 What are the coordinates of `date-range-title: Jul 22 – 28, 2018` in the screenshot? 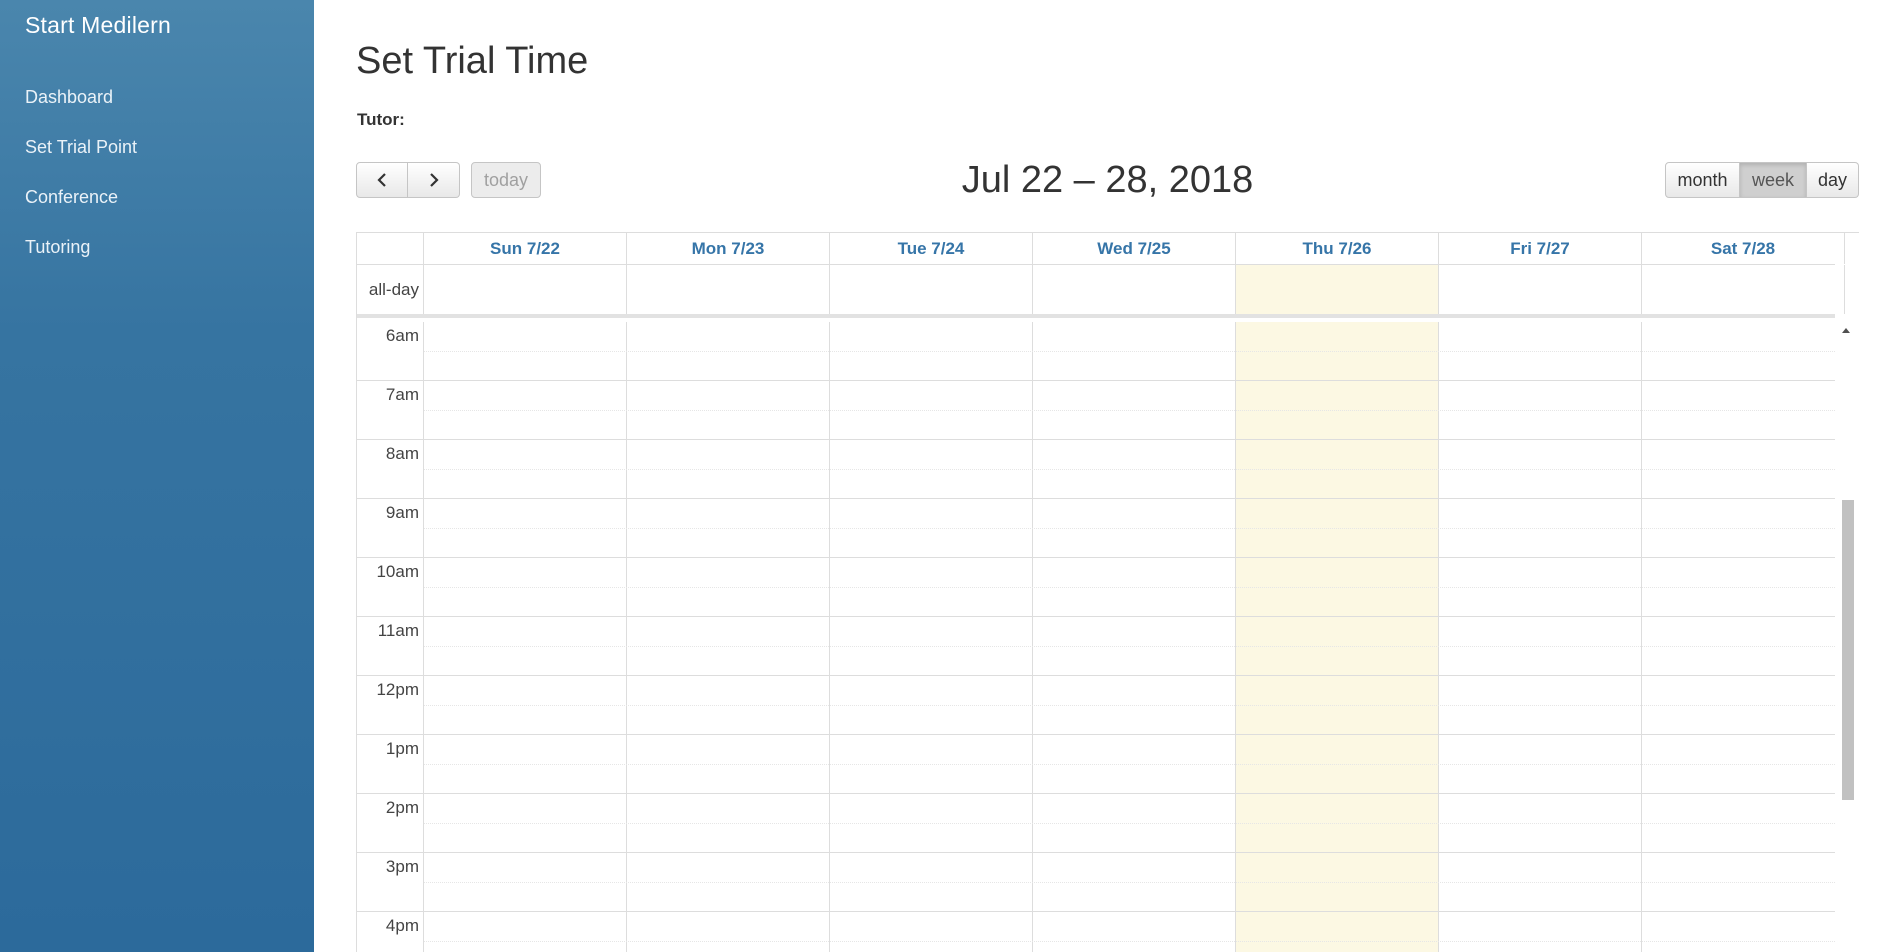 It's located at (1107, 180).